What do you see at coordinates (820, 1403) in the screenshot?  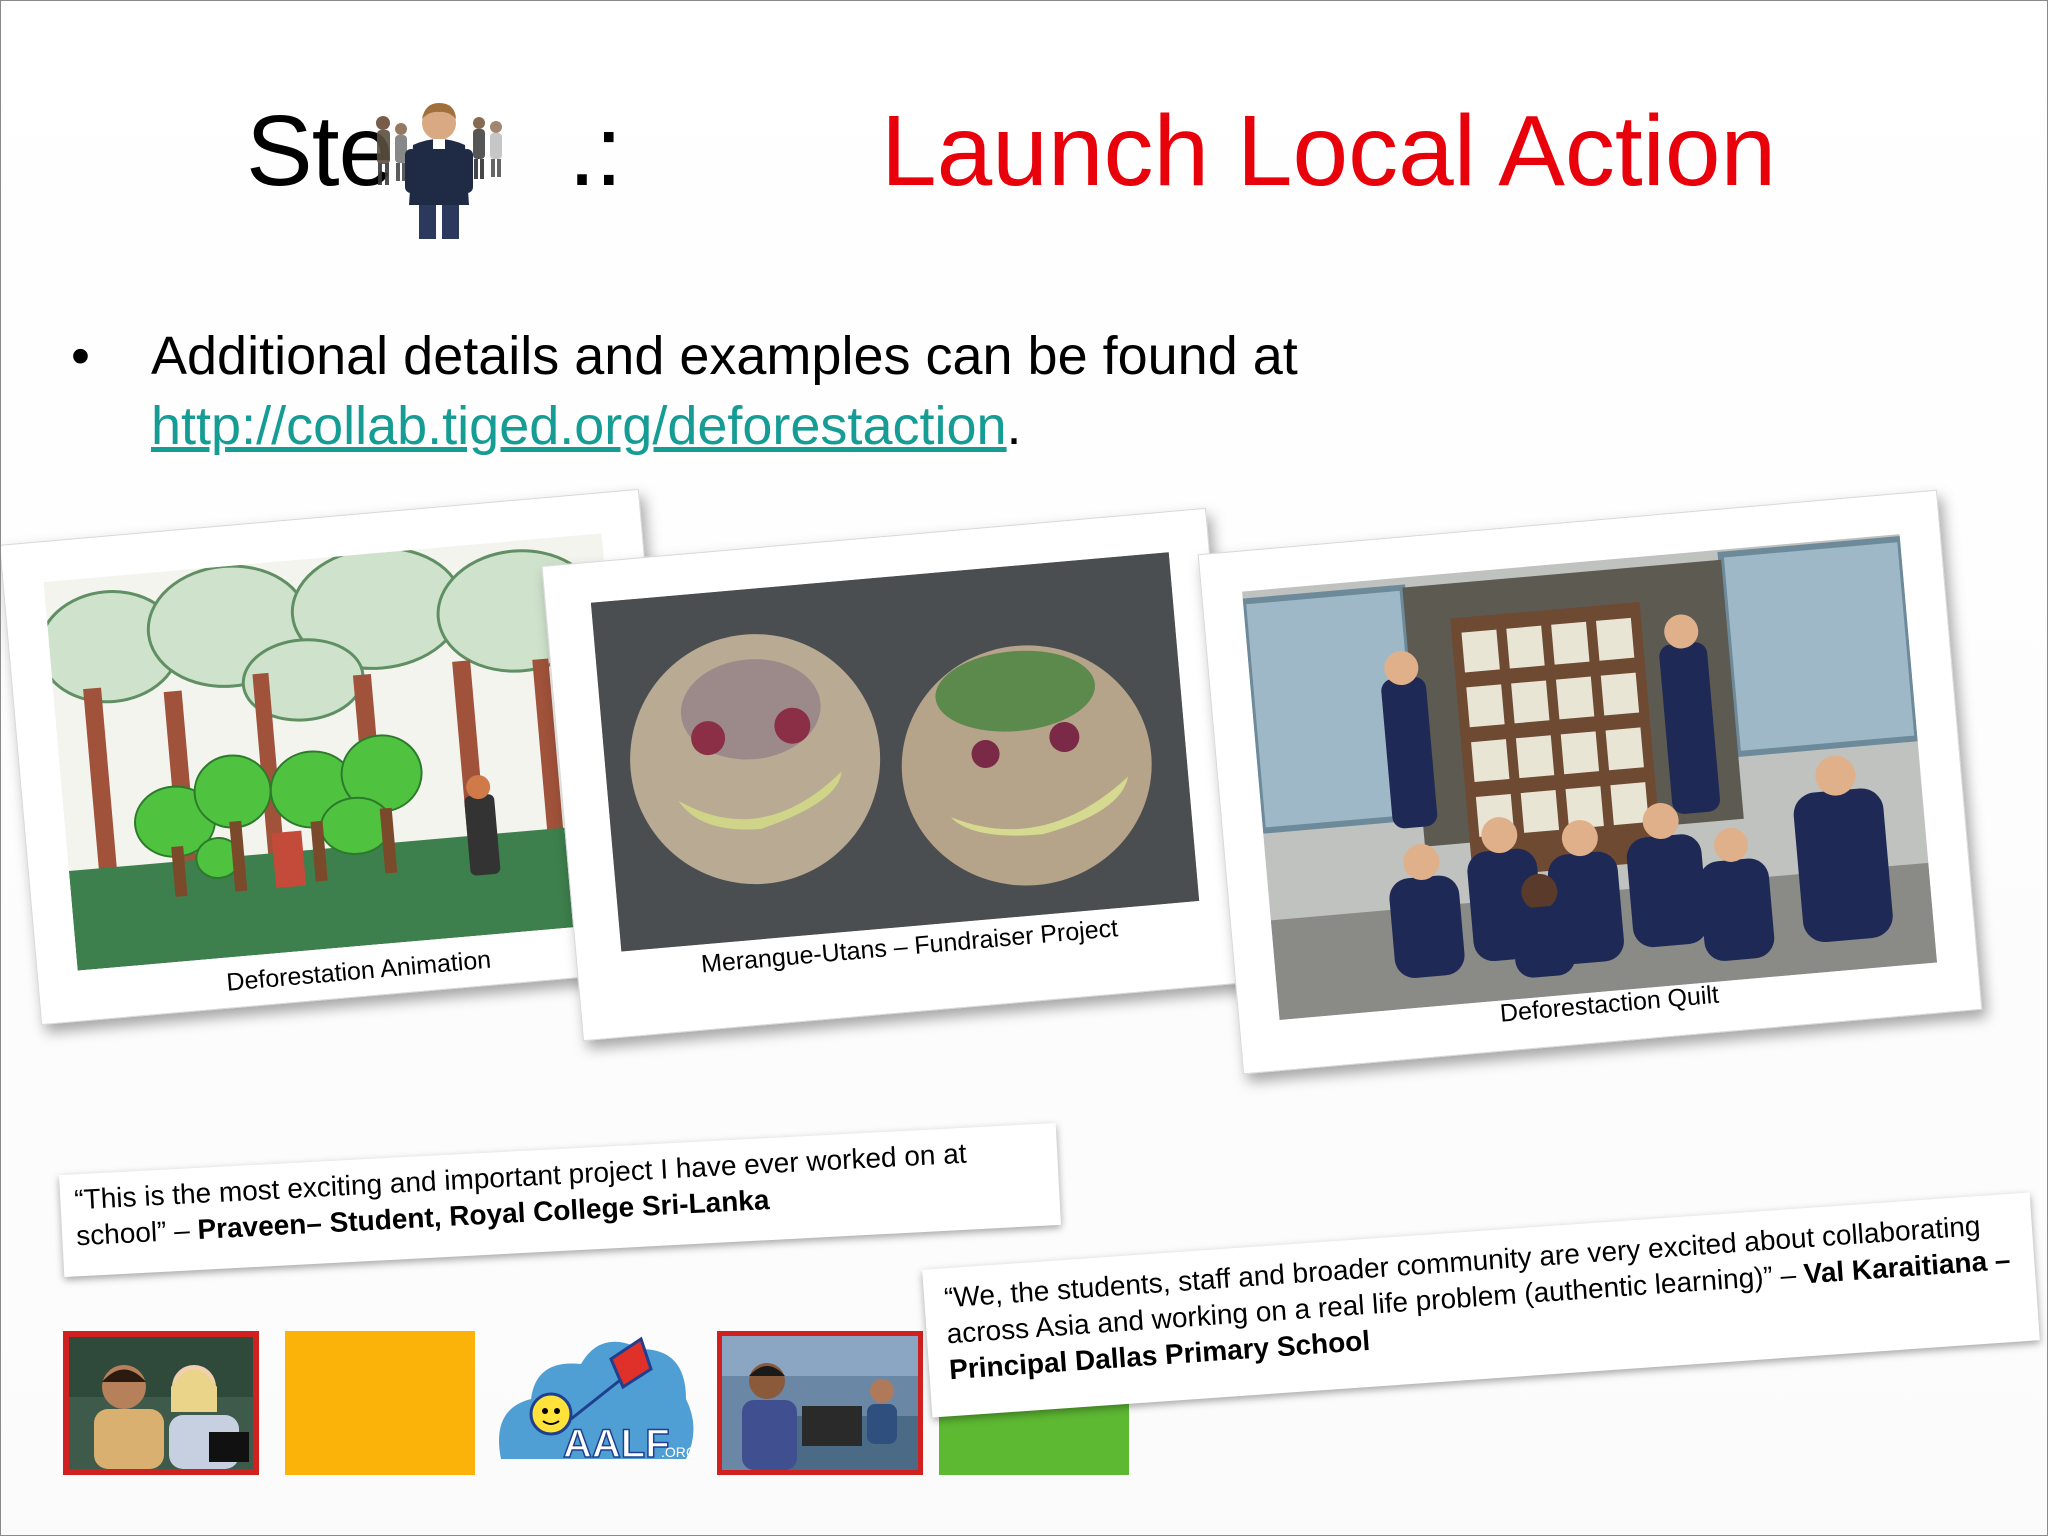 I see `footer-tile-classroom-photo` at bounding box center [820, 1403].